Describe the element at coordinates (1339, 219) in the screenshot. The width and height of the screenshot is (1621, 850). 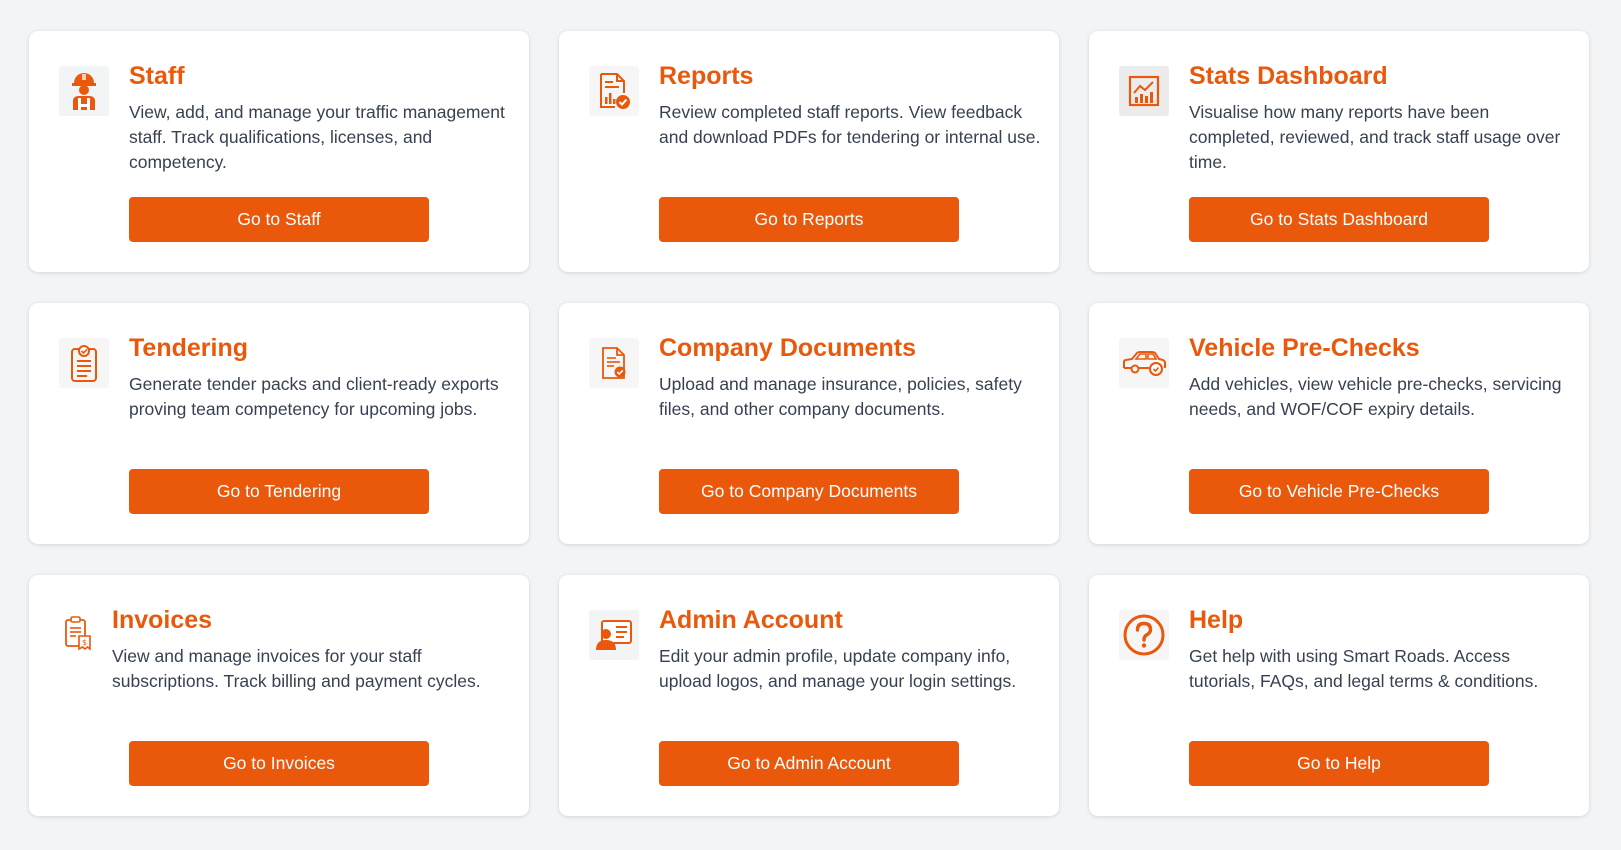
I see `go-to-stats-dashboard-button: Go to Stats Dashboard` at that location.